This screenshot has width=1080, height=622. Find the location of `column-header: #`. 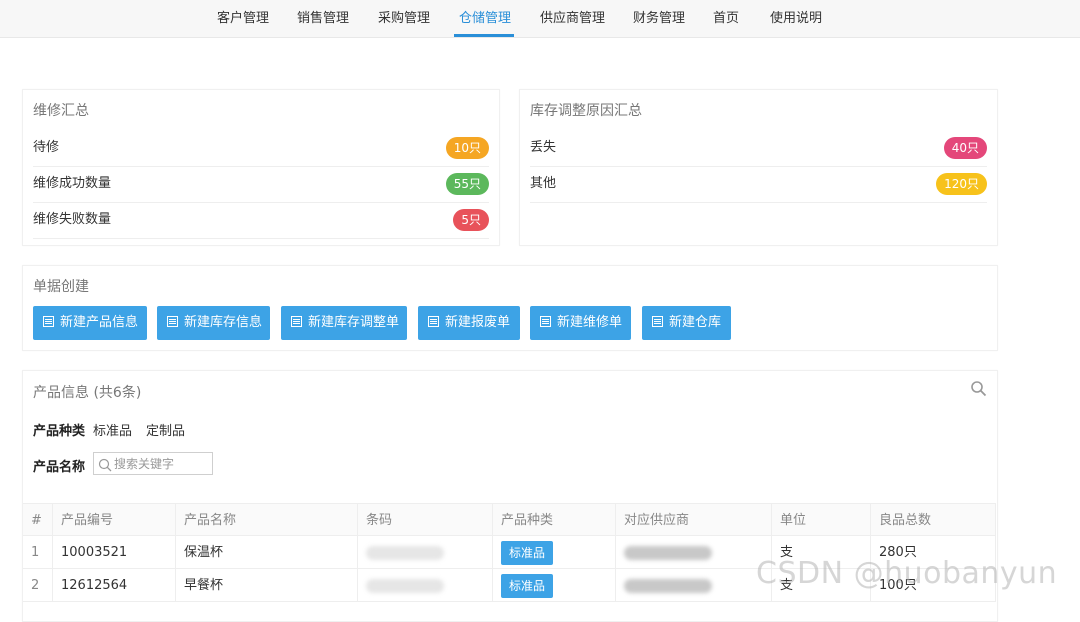

column-header: # is located at coordinates (38, 520).